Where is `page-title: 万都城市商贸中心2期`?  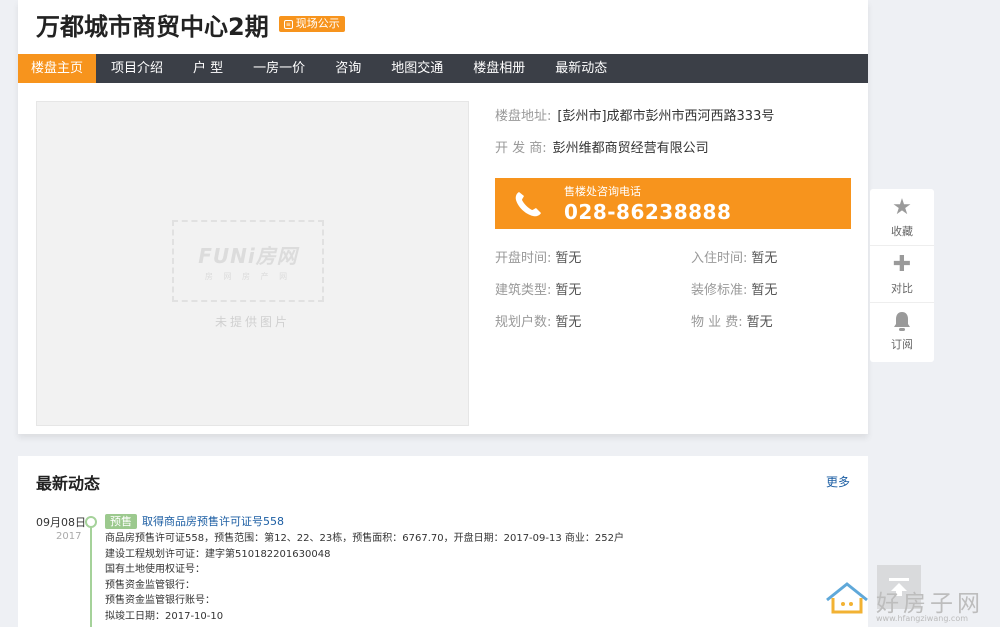 page-title: 万都城市商贸中心2期 is located at coordinates (152, 26).